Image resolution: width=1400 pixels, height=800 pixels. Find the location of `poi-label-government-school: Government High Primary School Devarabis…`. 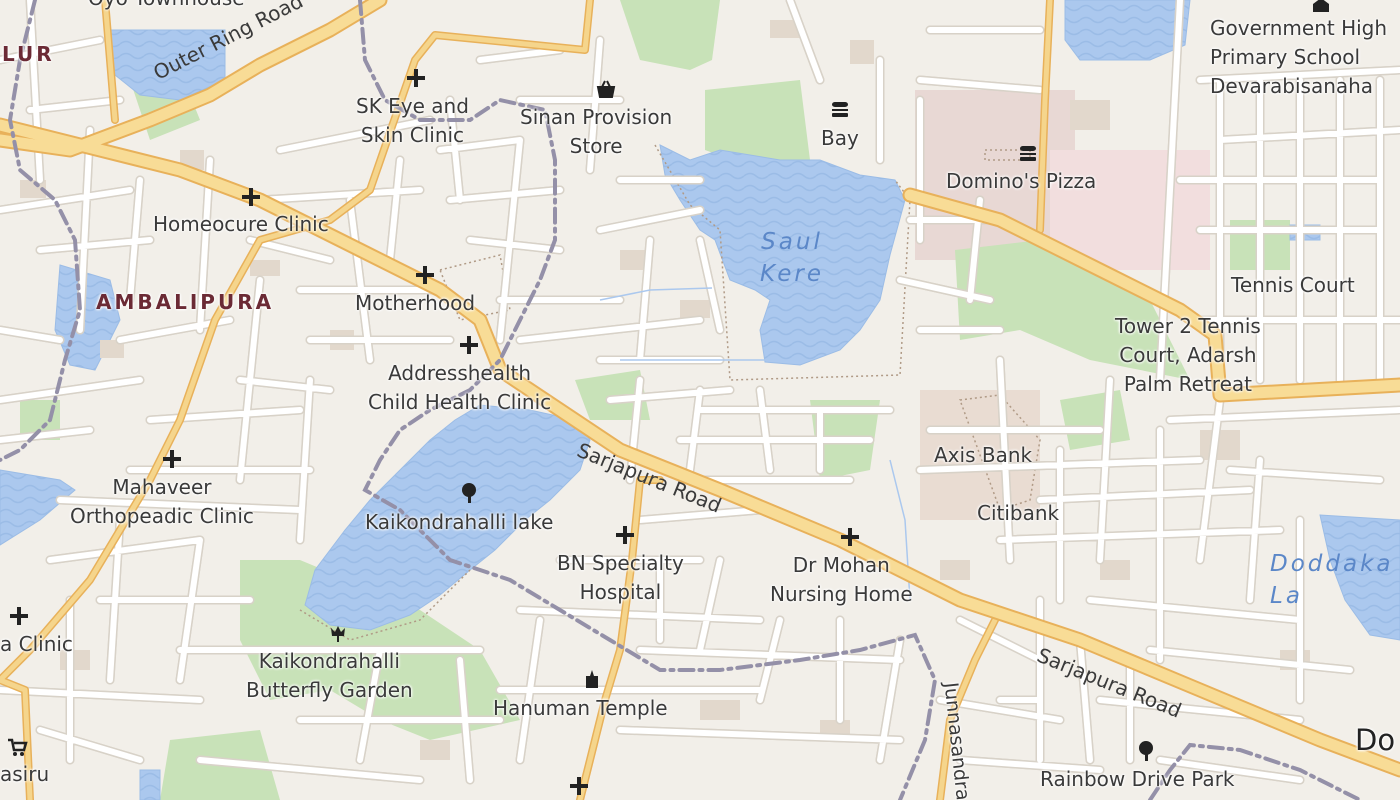

poi-label-government-school: Government High Primary School Devarabis… is located at coordinates (1298, 57).